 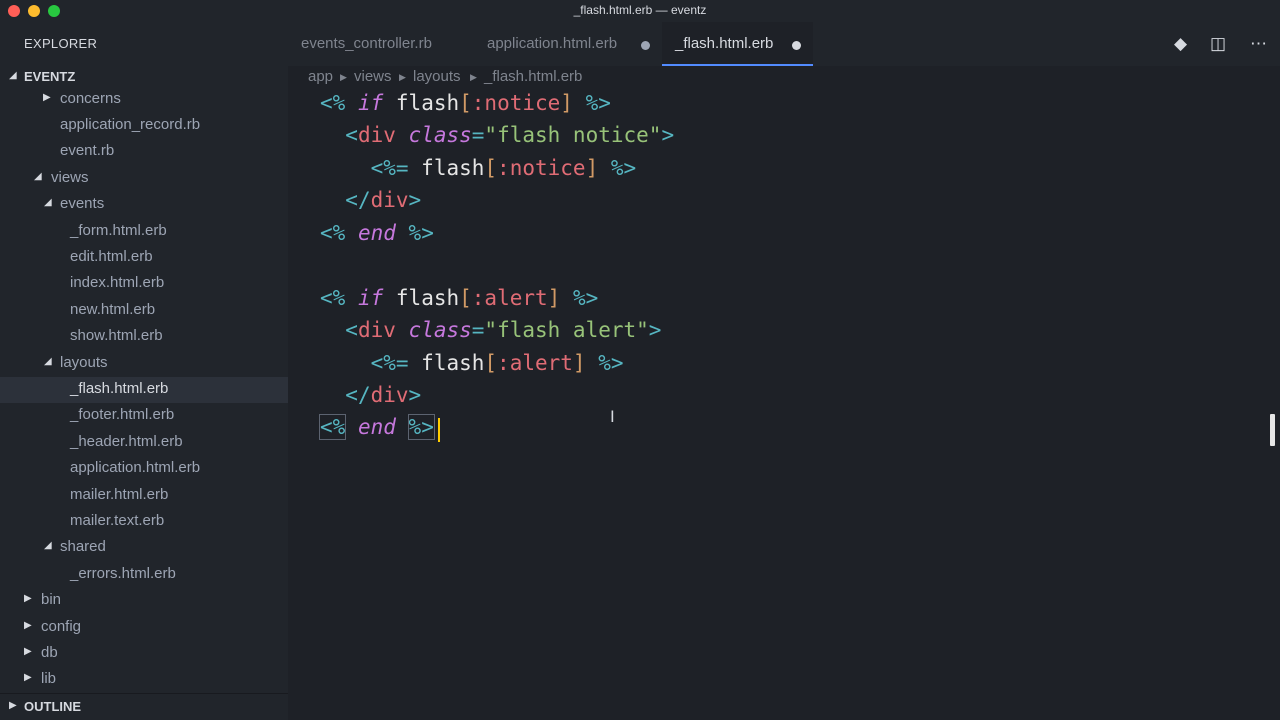 What do you see at coordinates (144, 601) in the screenshot?
I see `tree-item-bin: ▶ bin` at bounding box center [144, 601].